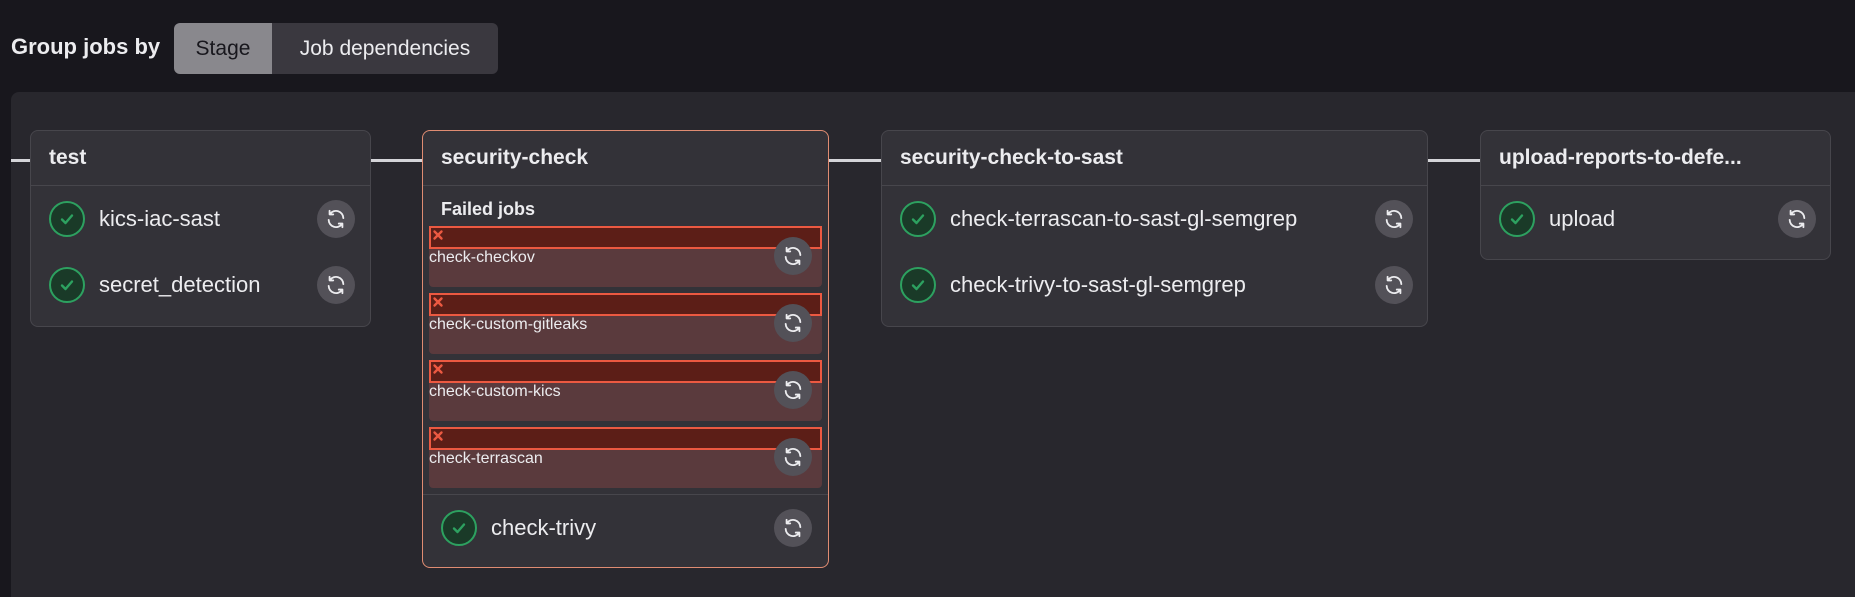 The image size is (1855, 597). Describe the element at coordinates (1098, 284) in the screenshot. I see `job-name: check-trivy-to-sast-gl-semgrep` at that location.